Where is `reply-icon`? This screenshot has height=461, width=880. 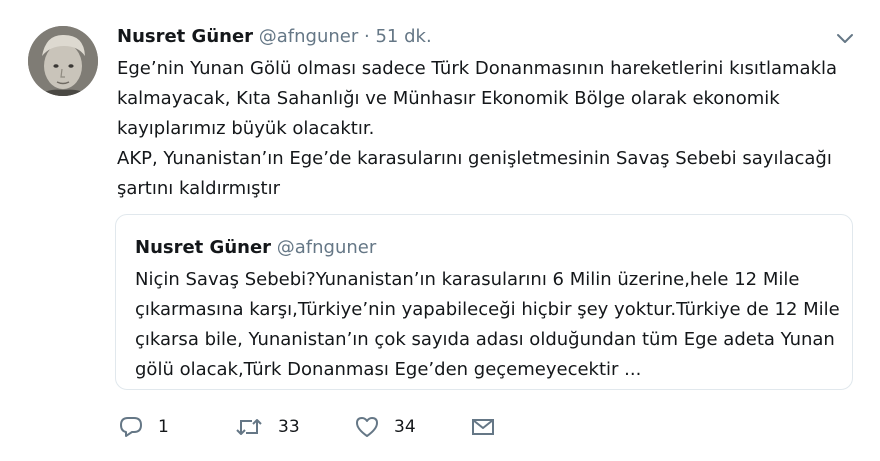
reply-icon is located at coordinates (131, 427).